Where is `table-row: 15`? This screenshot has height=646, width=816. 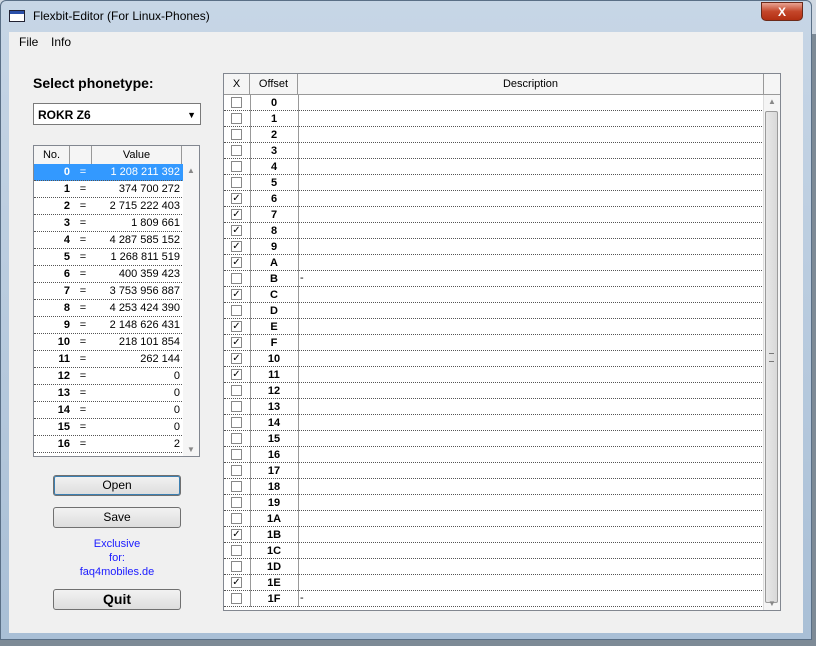
table-row: 15 is located at coordinates (494, 439).